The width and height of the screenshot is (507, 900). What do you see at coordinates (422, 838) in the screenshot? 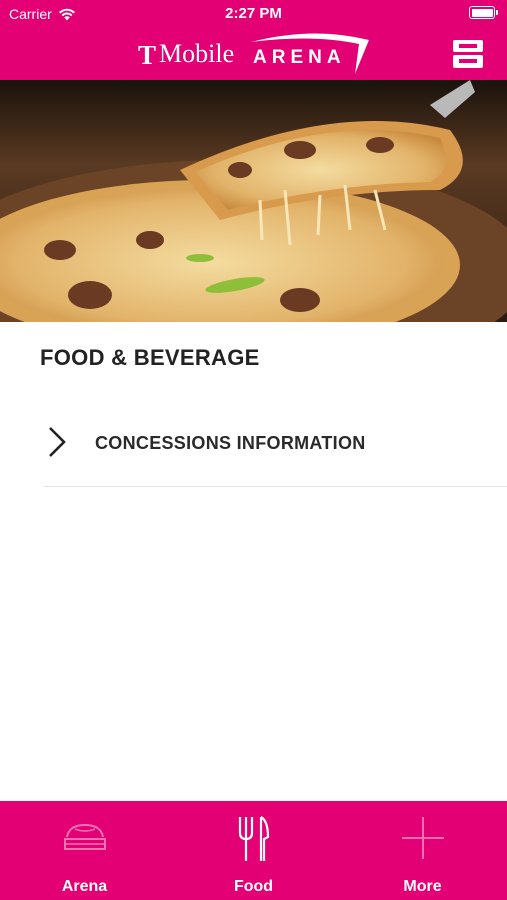
I see `plus-icon` at bounding box center [422, 838].